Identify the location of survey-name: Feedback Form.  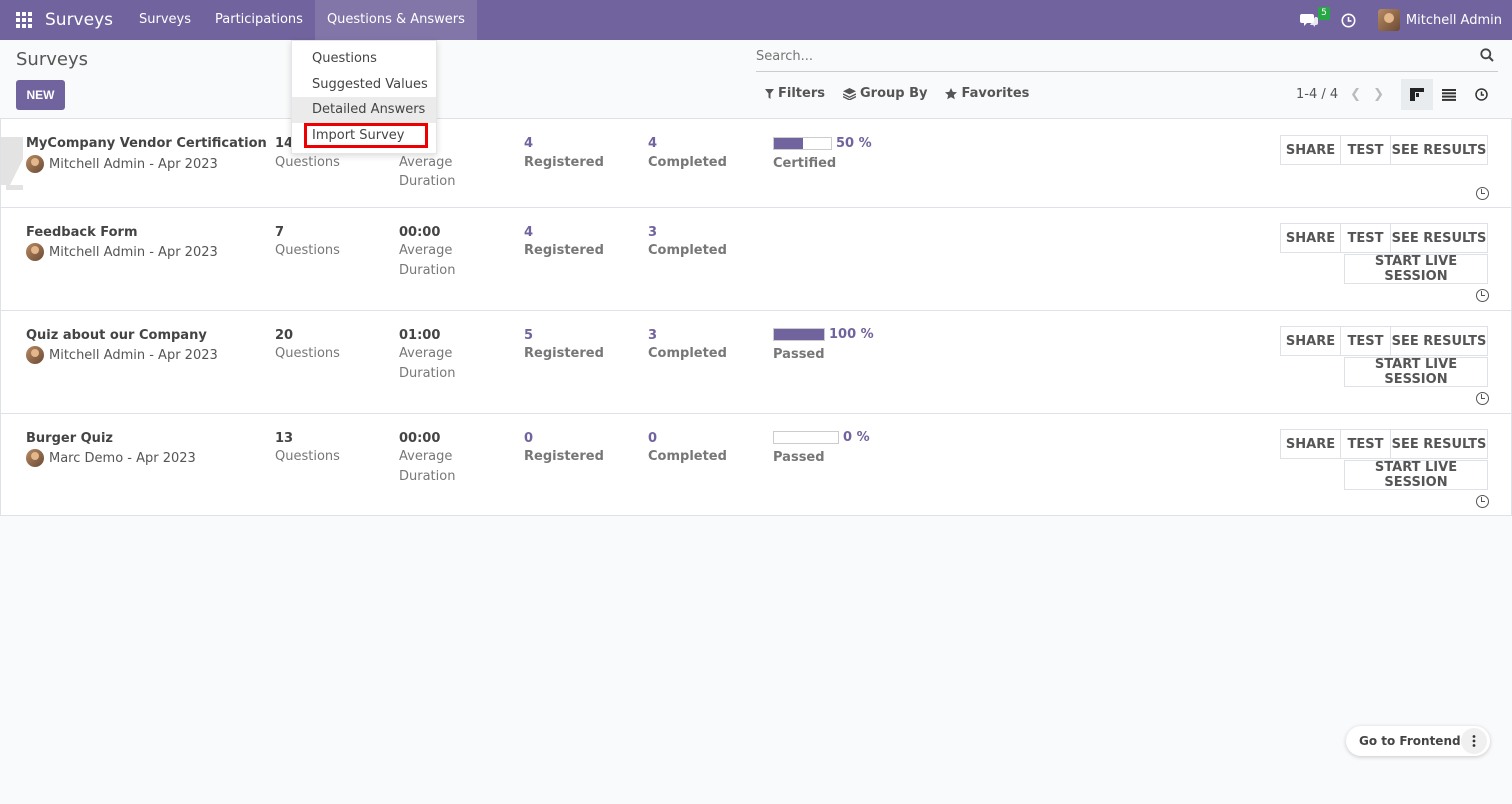
(82, 232).